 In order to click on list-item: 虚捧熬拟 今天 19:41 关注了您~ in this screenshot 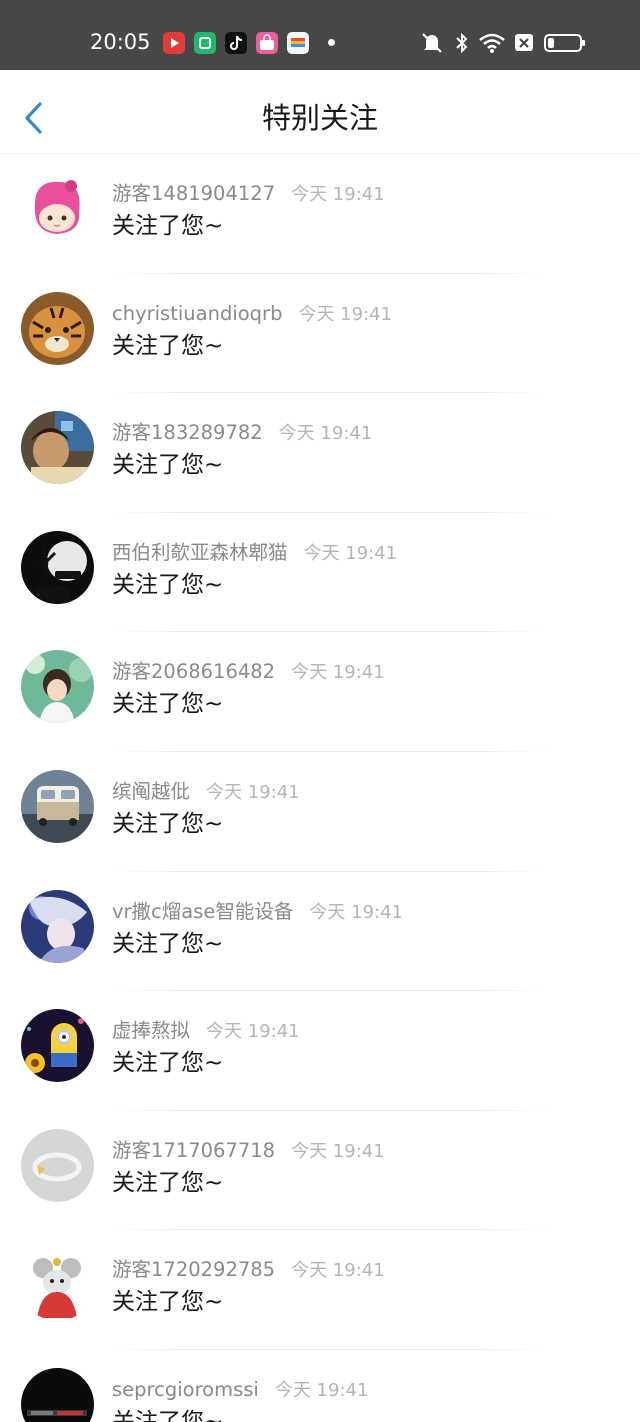, I will do `click(320, 1051)`.